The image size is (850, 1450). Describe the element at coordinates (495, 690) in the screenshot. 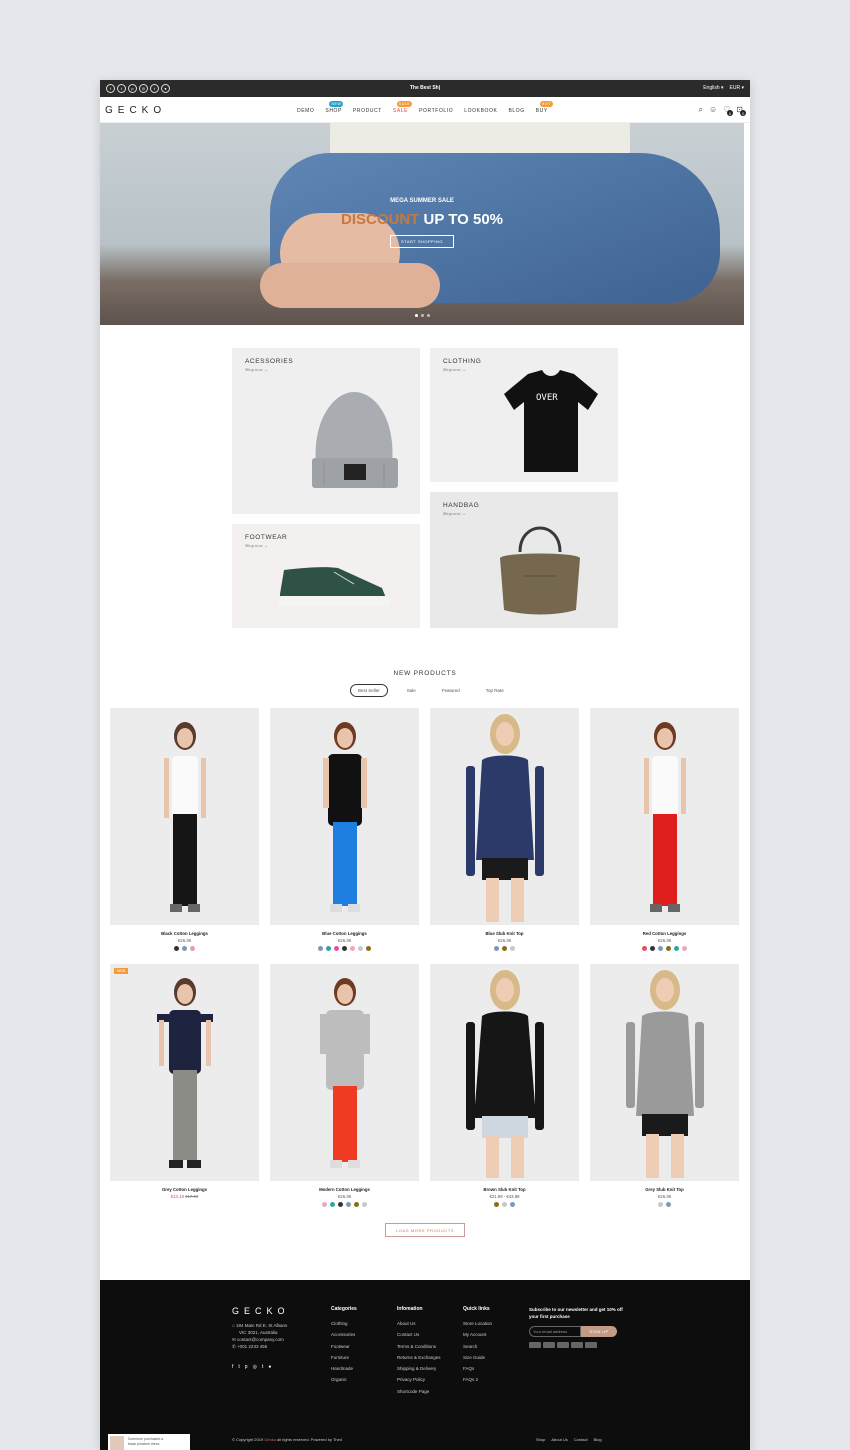

I see `tab-top-rate: Top Rate` at that location.